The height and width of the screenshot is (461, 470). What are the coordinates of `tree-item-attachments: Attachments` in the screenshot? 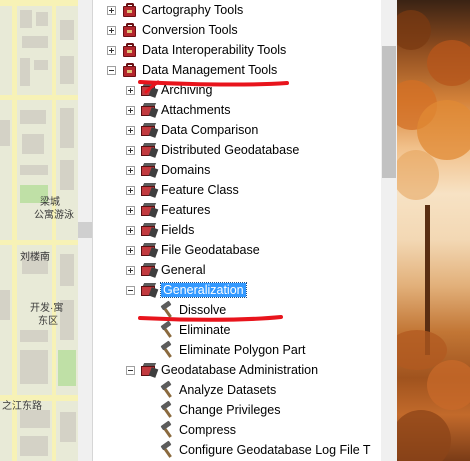 It's located at (178, 110).